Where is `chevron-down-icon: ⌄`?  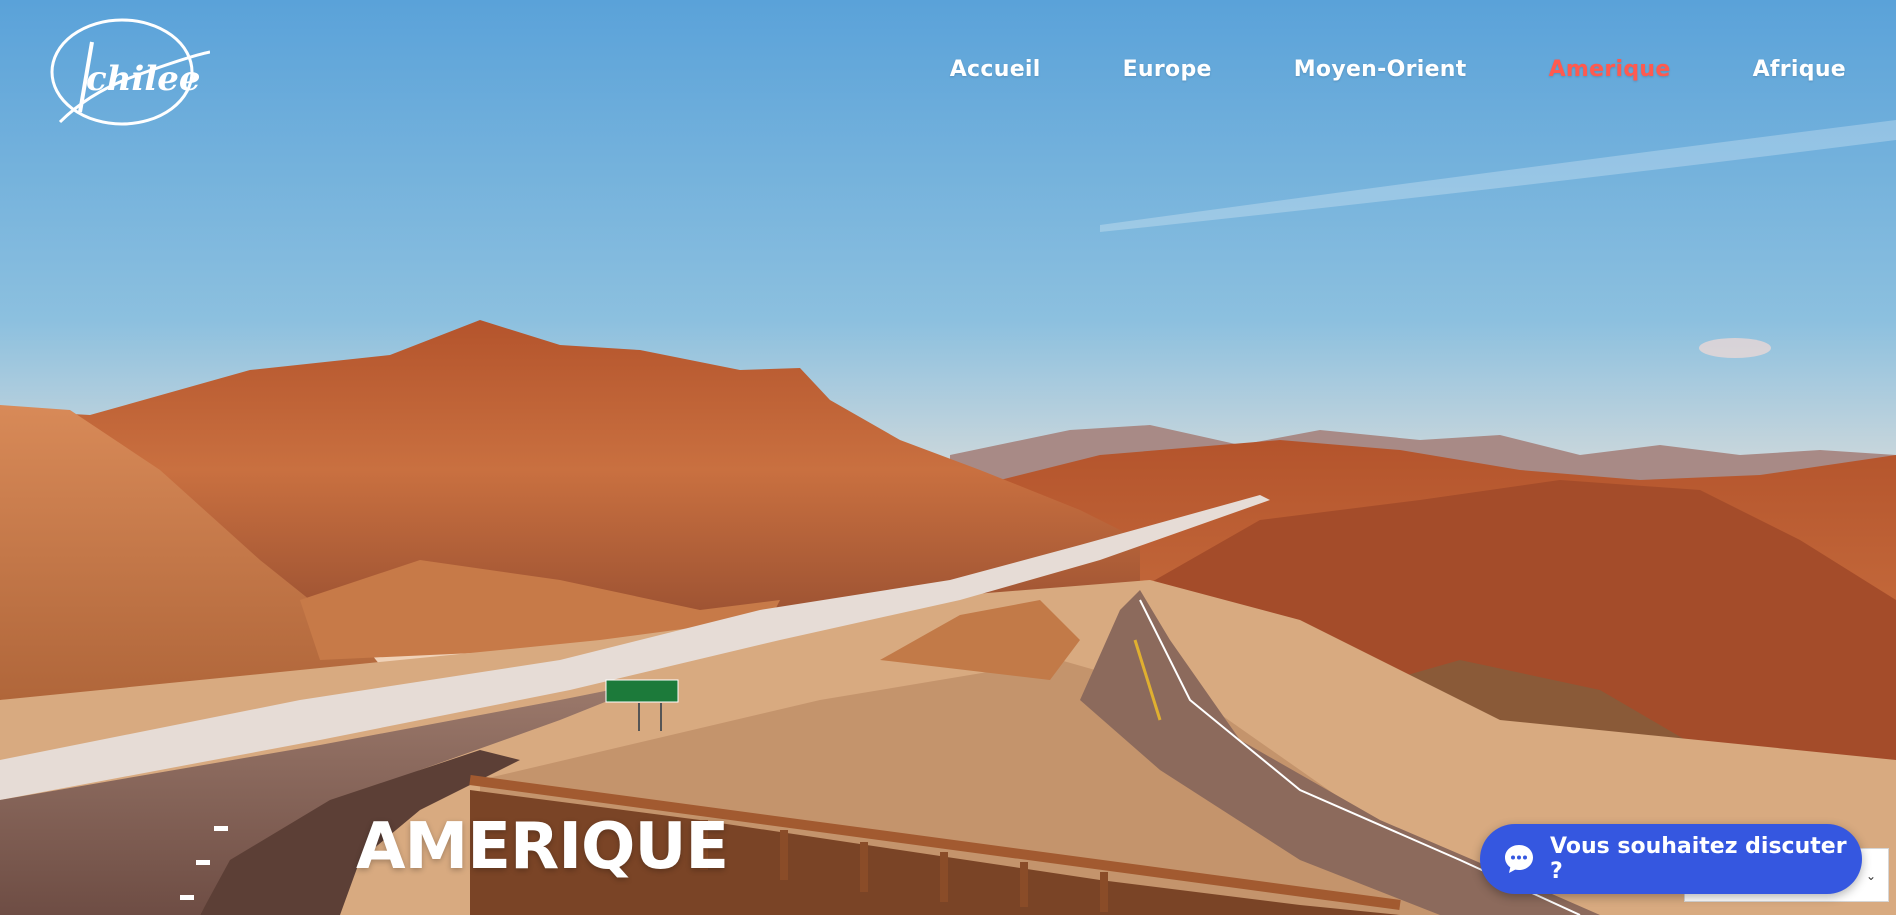 chevron-down-icon: ⌄ is located at coordinates (1870, 876).